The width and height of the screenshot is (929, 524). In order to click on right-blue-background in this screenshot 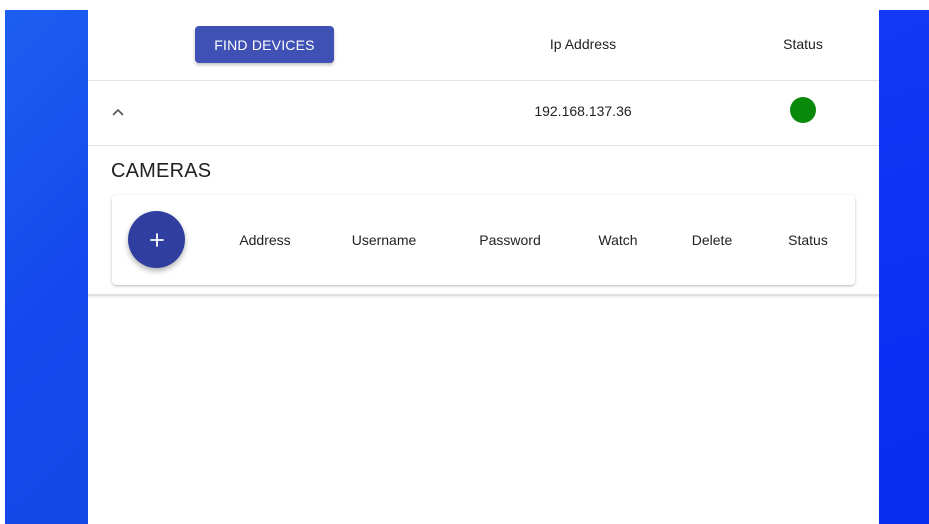, I will do `click(904, 267)`.